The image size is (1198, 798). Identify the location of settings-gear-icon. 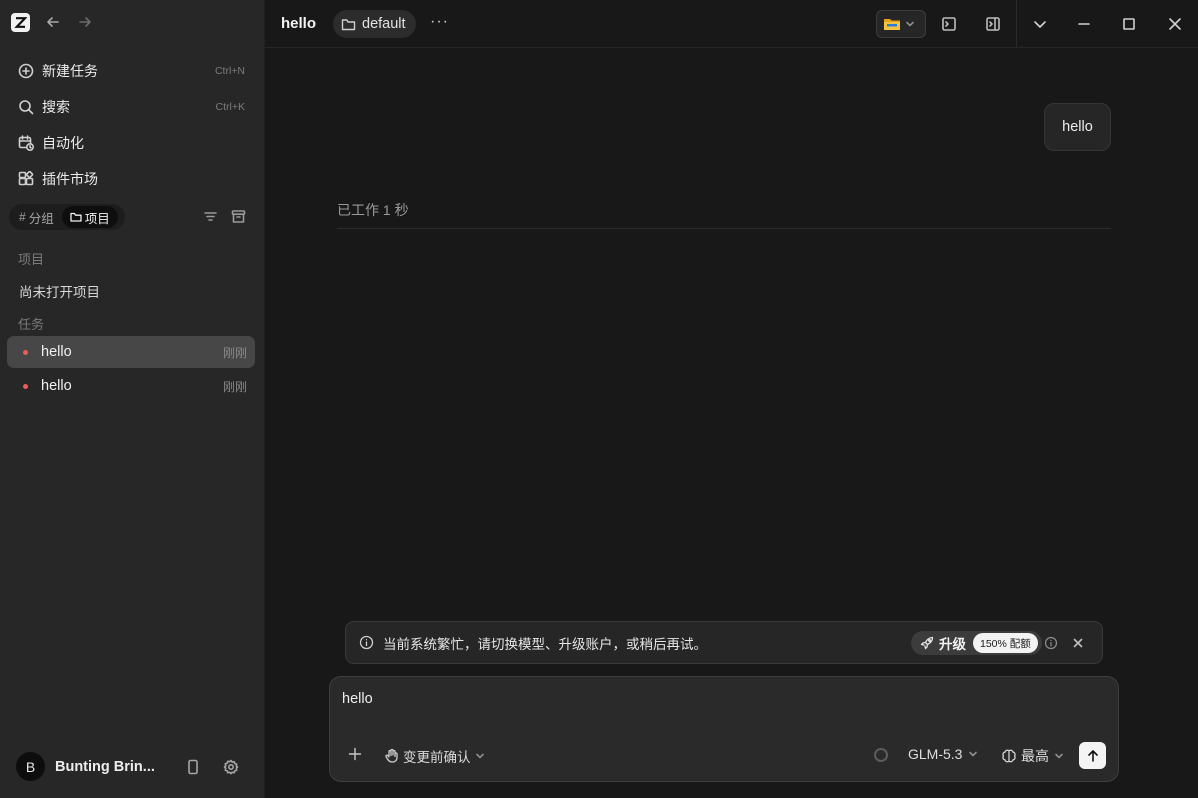
(231, 767).